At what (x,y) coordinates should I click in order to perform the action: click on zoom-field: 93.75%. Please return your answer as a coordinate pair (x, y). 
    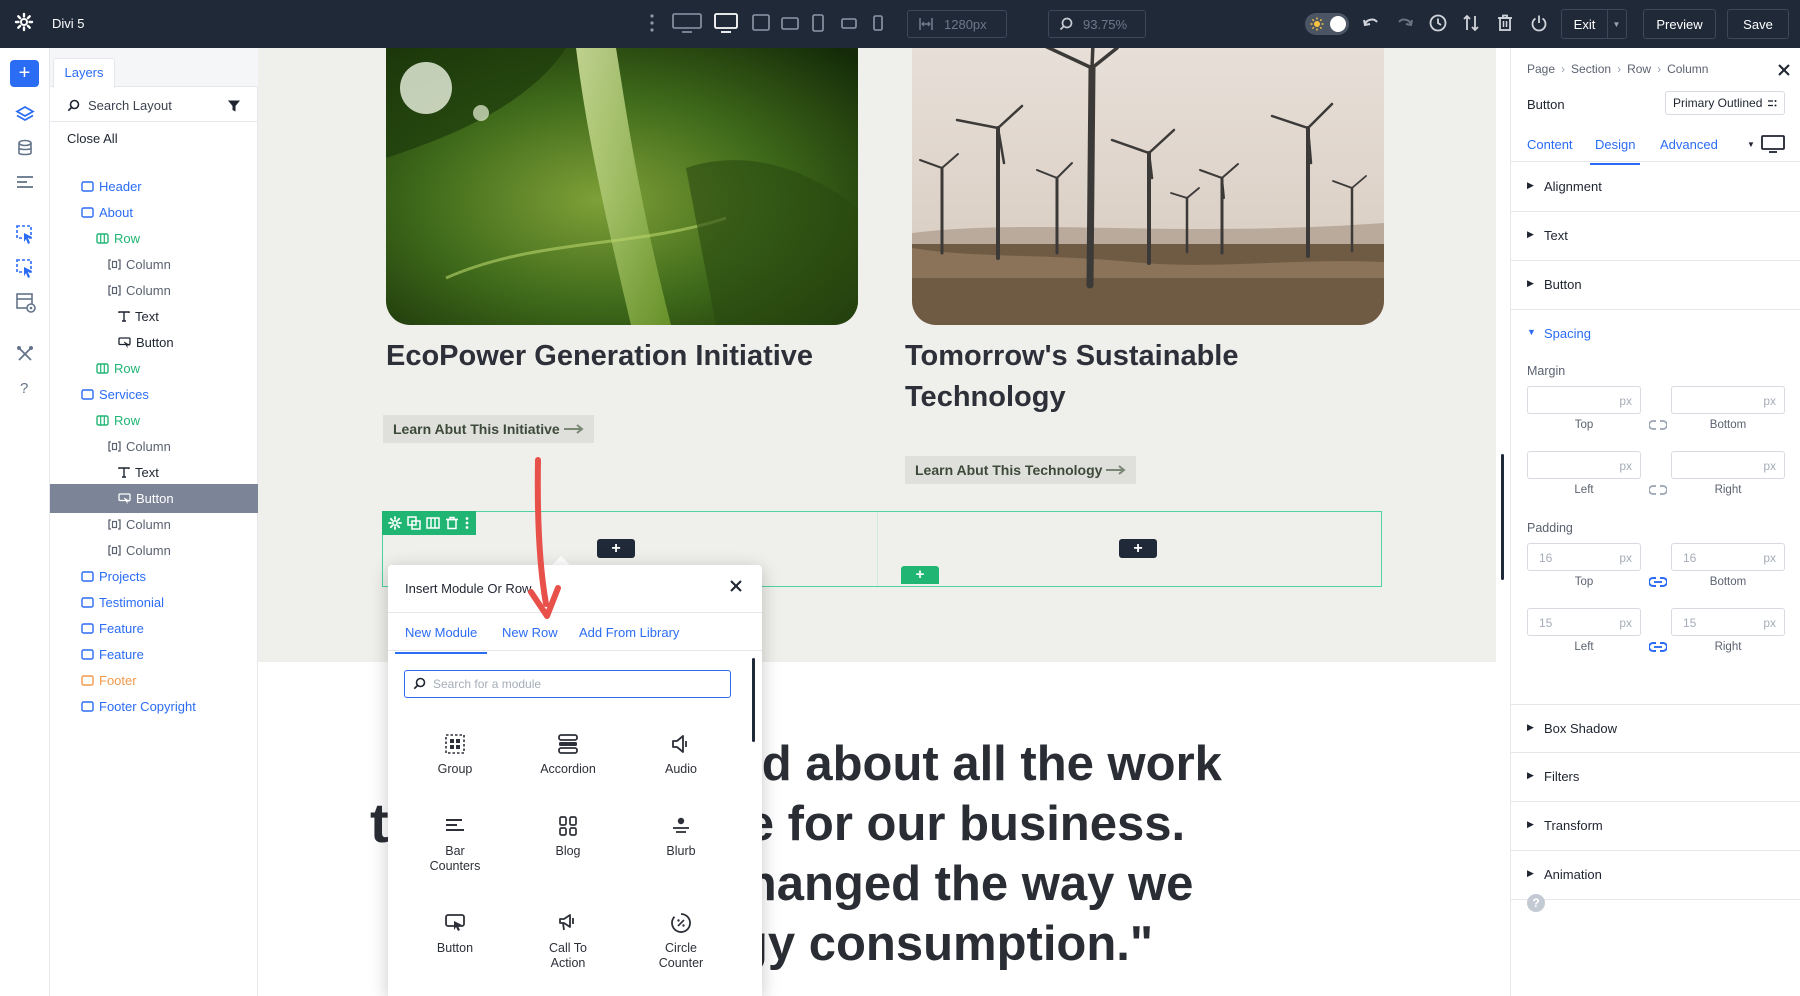
    Looking at the image, I should click on (1097, 24).